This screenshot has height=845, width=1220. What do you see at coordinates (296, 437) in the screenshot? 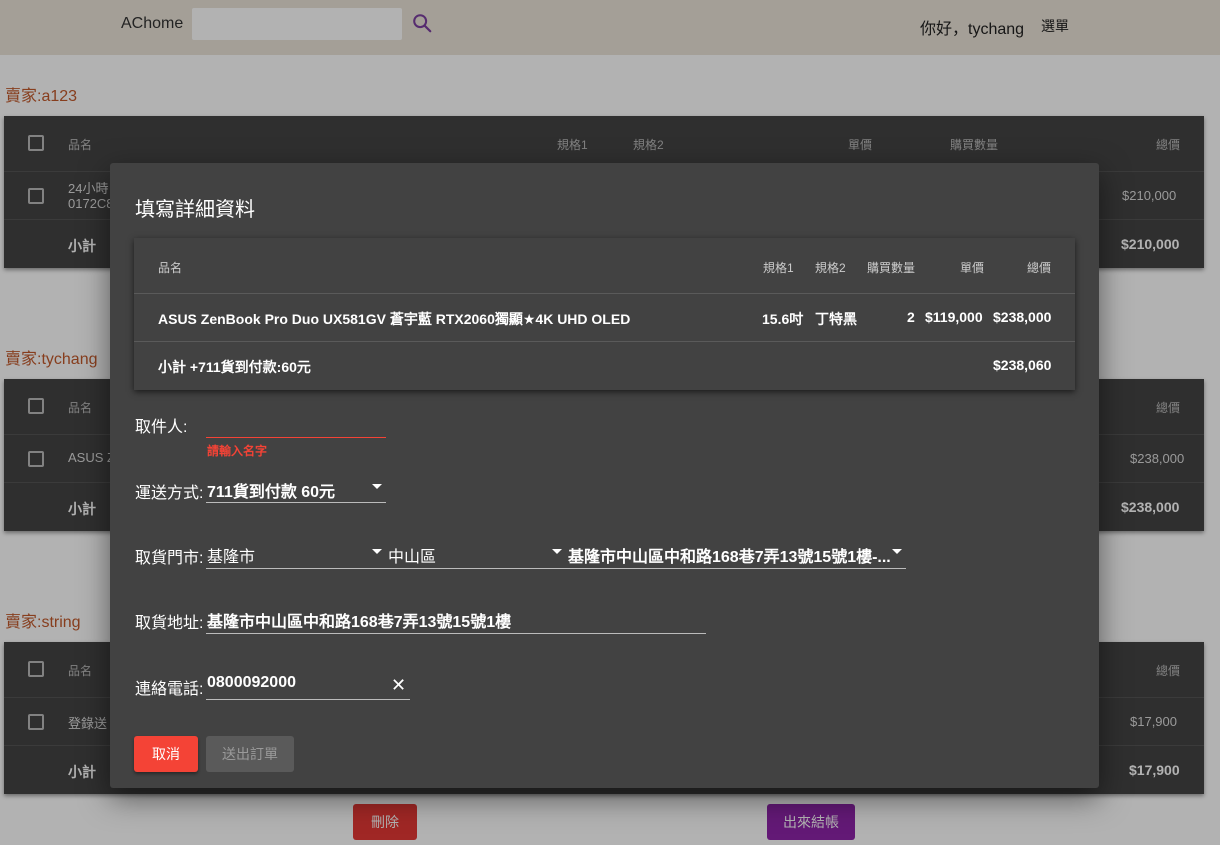
I see `recipient-underline` at bounding box center [296, 437].